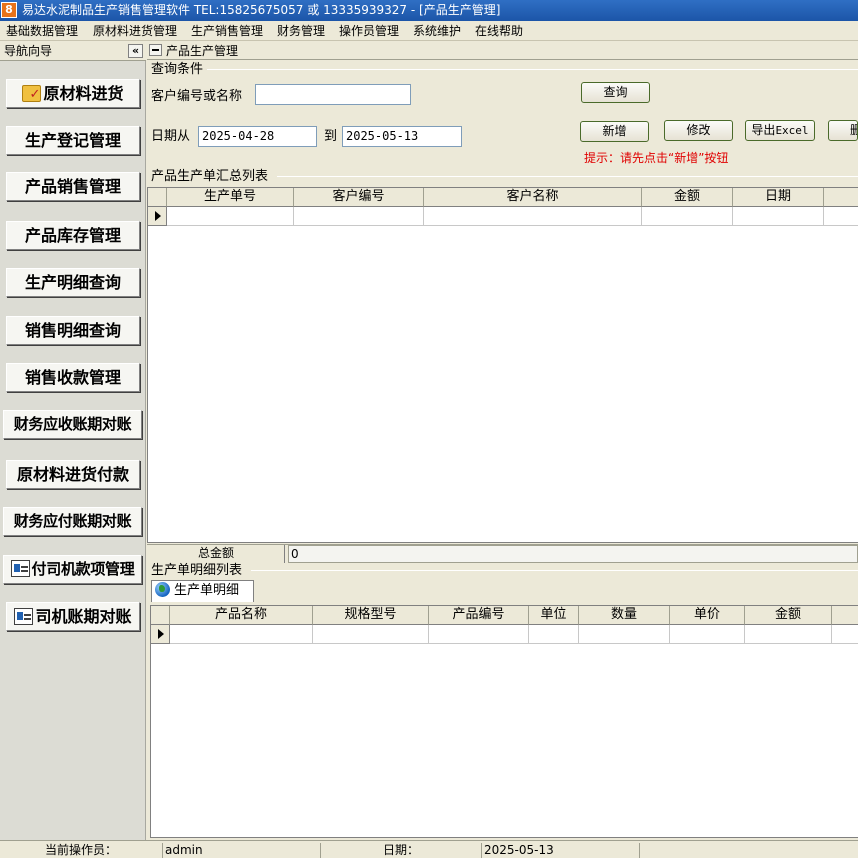 This screenshot has width=858, height=858. Describe the element at coordinates (32, 94) in the screenshot. I see `folder-check-icon` at that location.